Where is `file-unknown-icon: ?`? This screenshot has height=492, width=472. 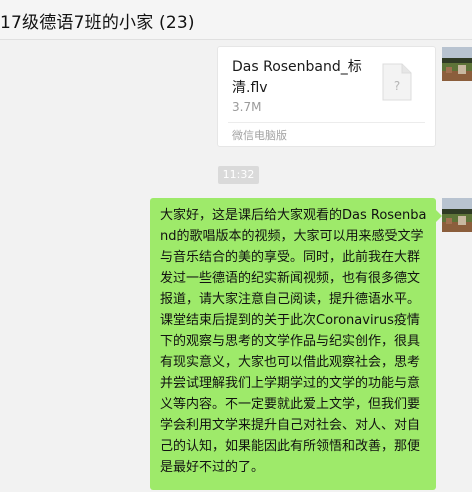 file-unknown-icon: ? is located at coordinates (397, 82).